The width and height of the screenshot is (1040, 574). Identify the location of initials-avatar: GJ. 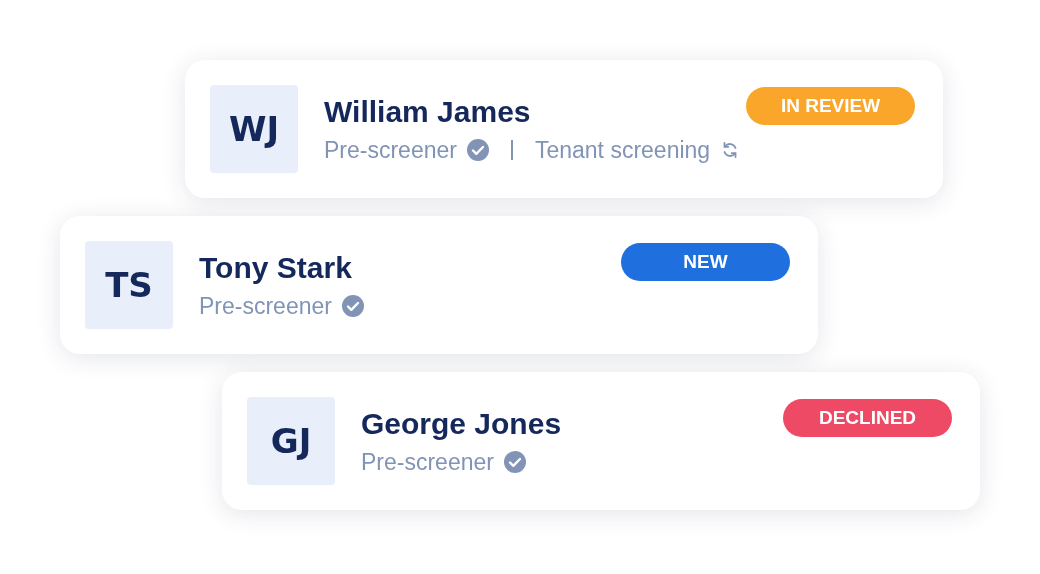
(291, 441).